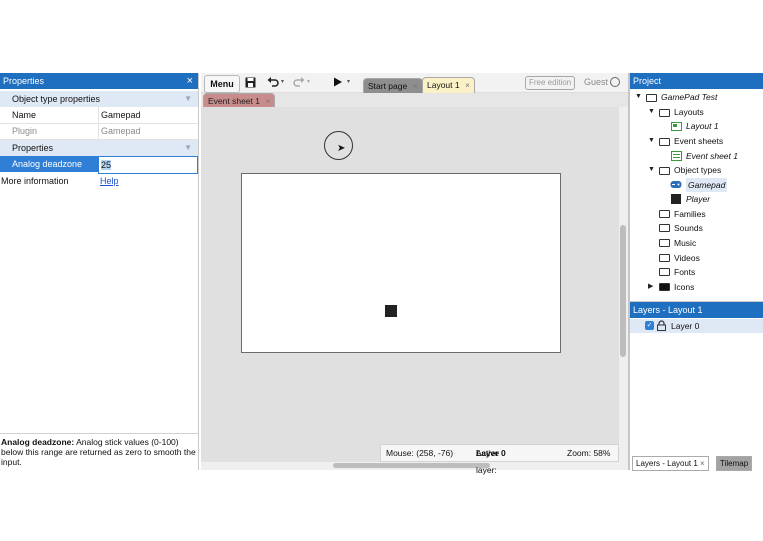 This screenshot has width=763, height=541. Describe the element at coordinates (348, 81) in the screenshot. I see `play-dropdown-icon: ▾` at that location.